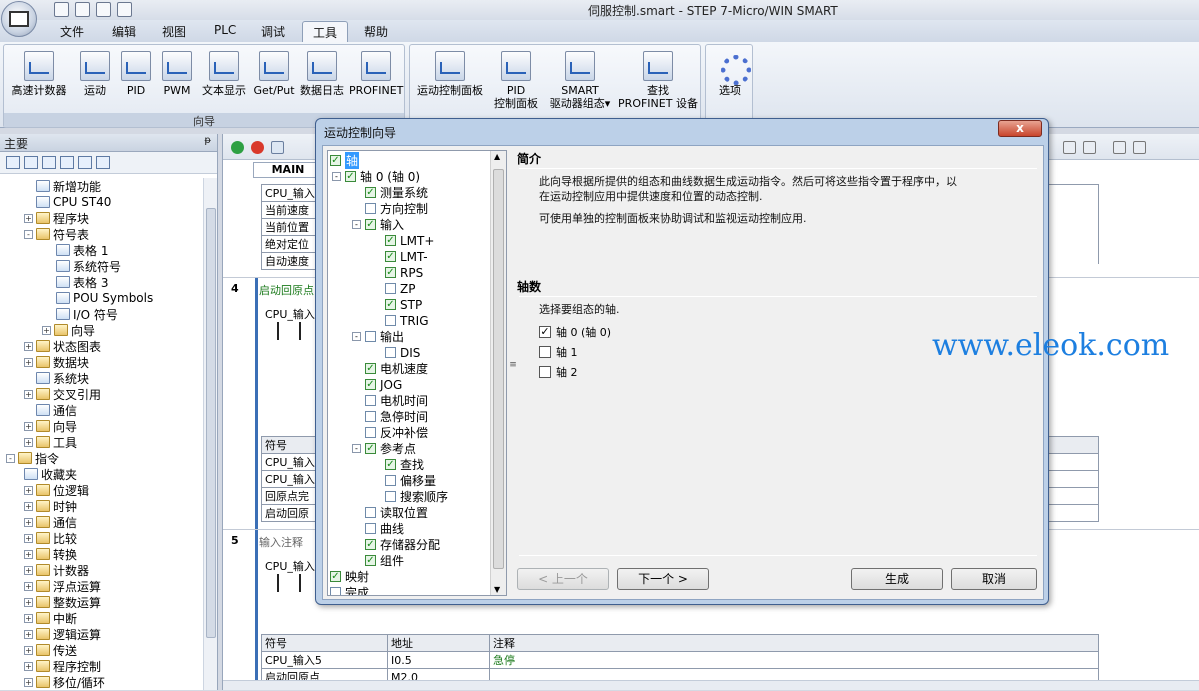 Image resolution: width=1199 pixels, height=691 pixels. I want to click on tree-item: - 指令, so click(32, 458).